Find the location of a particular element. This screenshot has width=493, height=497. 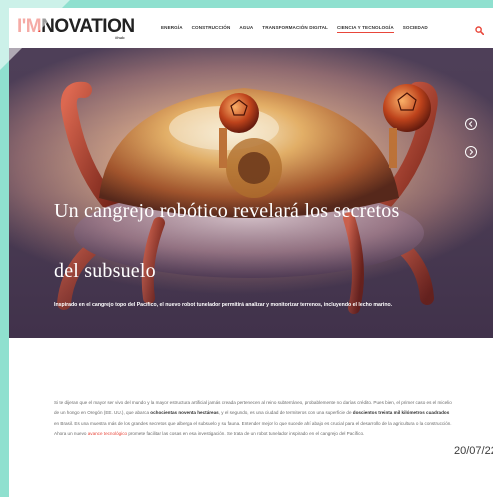

hero-title-line-2: del subsuelo is located at coordinates (105, 271).